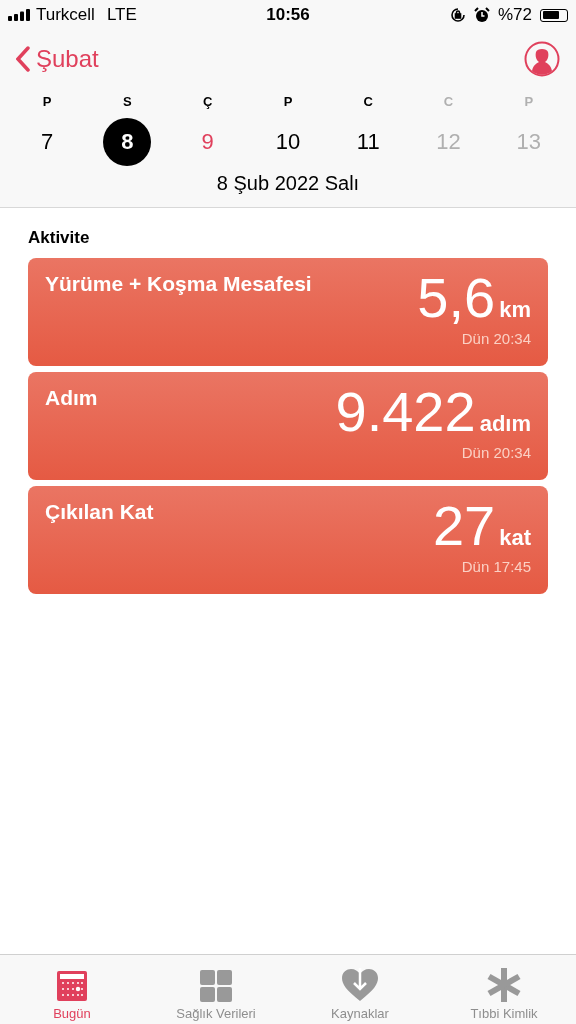  Describe the element at coordinates (360, 985) in the screenshot. I see `heart-icon` at that location.